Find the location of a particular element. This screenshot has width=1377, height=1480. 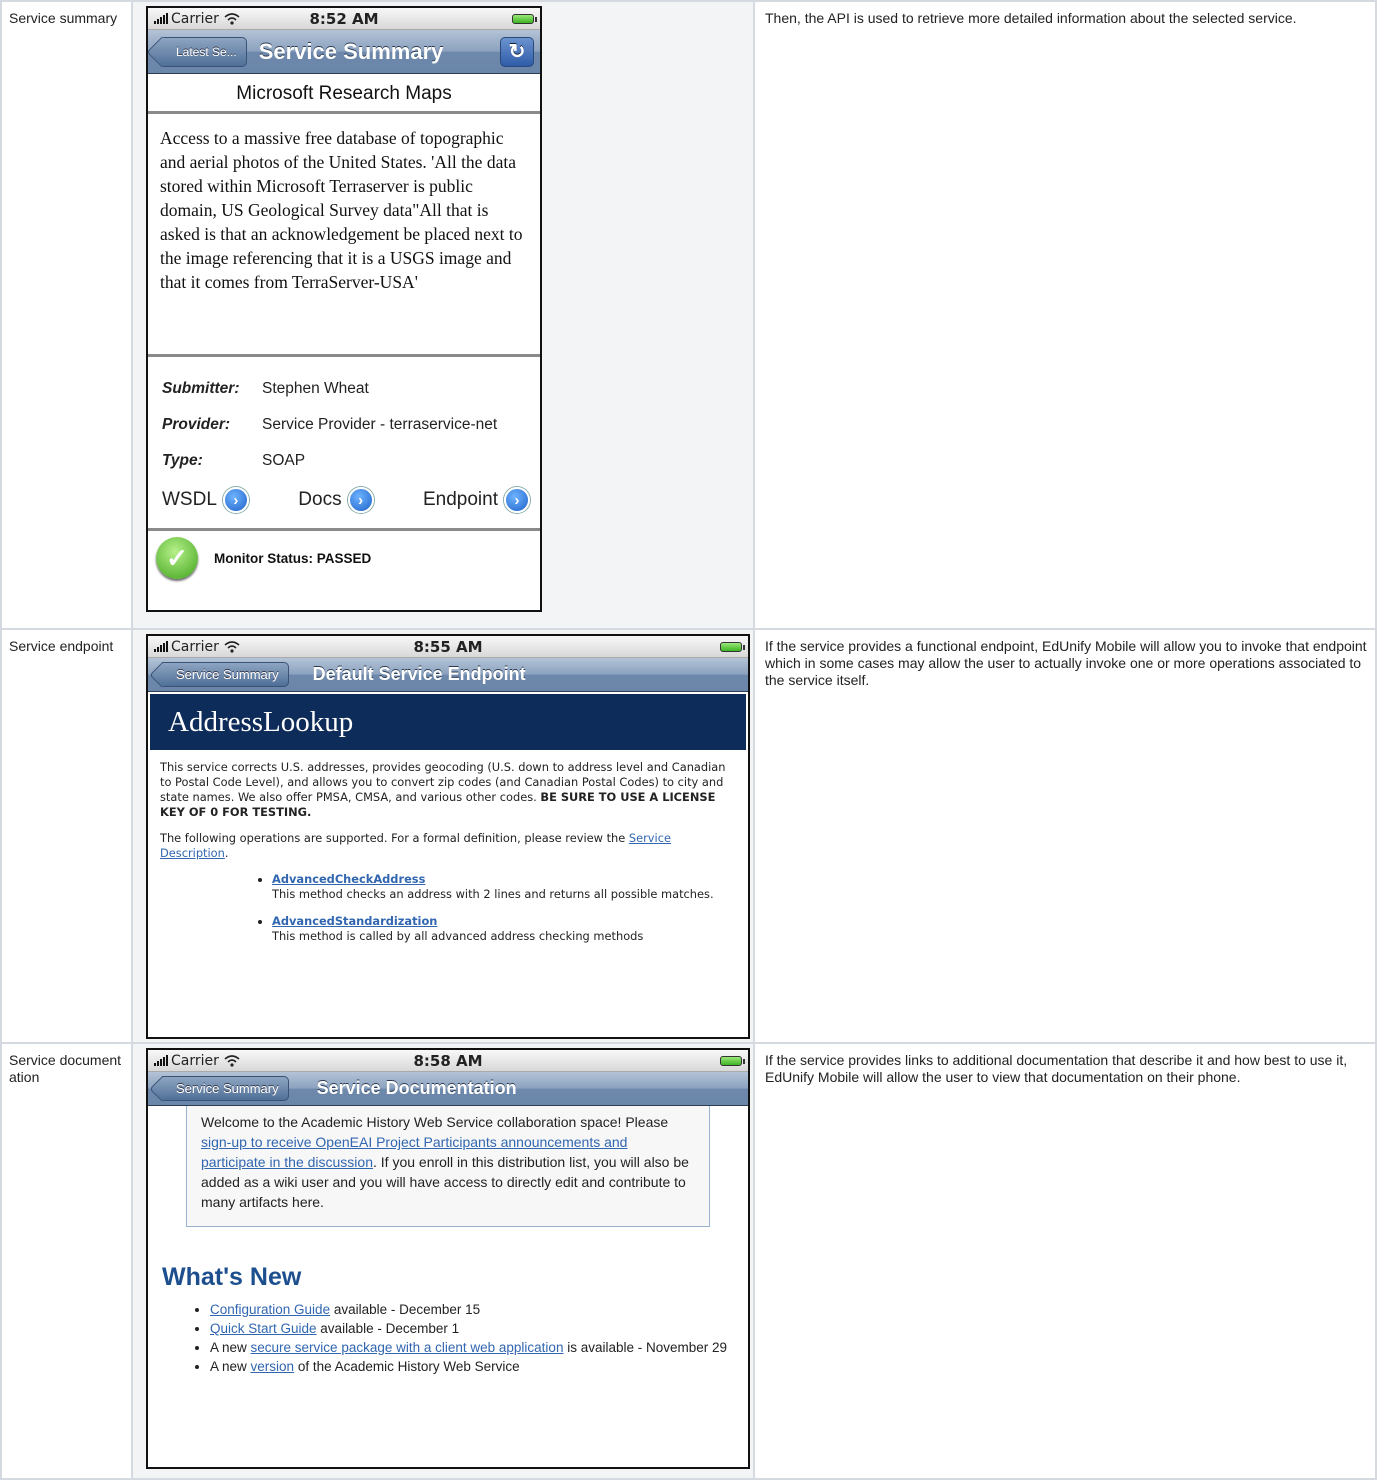

endpoint-link: Endpoint › is located at coordinates (476, 500).